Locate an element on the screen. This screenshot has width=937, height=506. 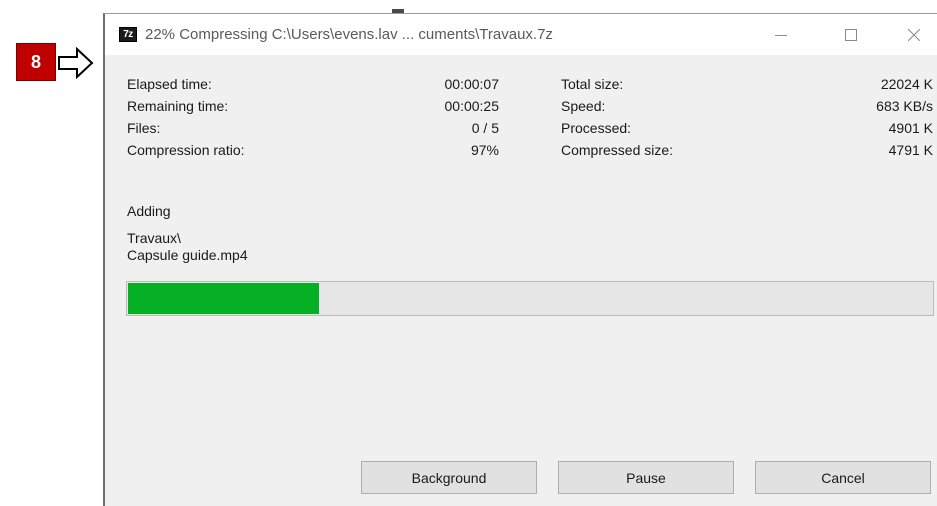
compression-ratio-value: 97% is located at coordinates (484, 150).